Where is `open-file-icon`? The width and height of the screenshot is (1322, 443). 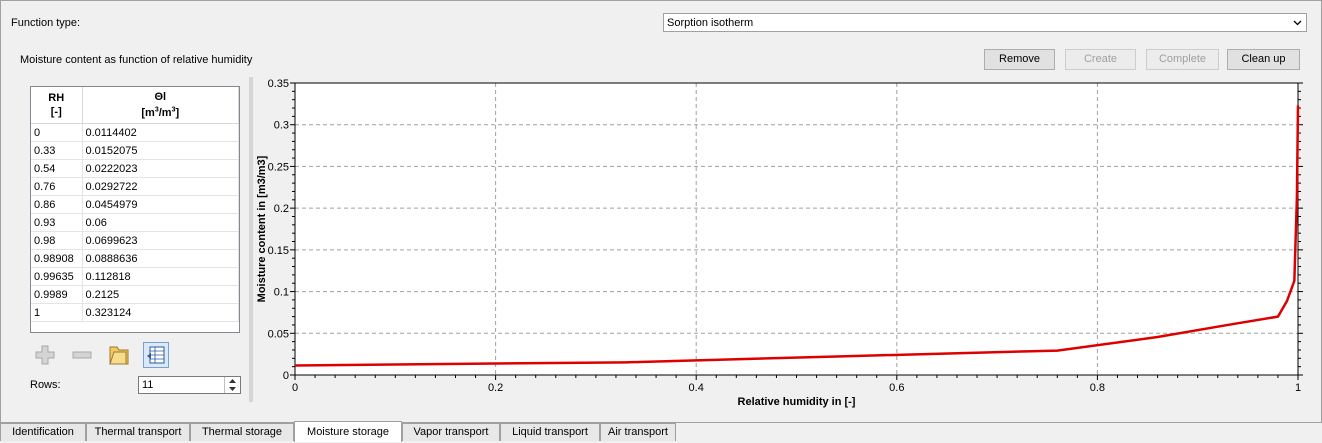 open-file-icon is located at coordinates (119, 355).